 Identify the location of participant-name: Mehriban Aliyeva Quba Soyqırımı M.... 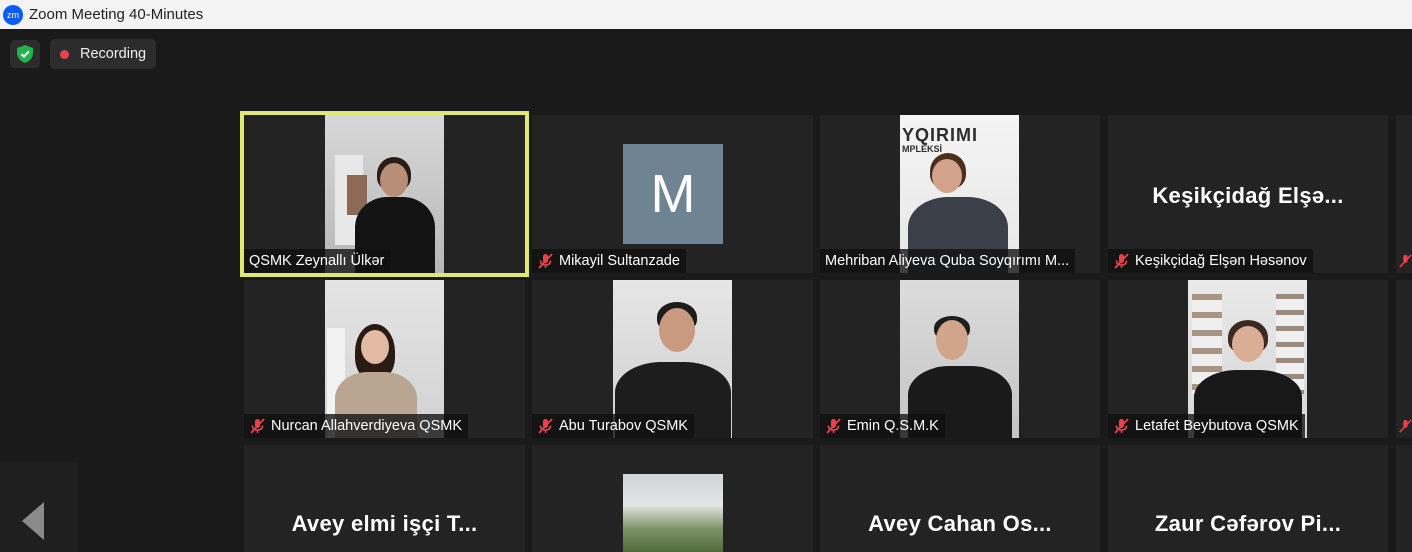
(947, 261).